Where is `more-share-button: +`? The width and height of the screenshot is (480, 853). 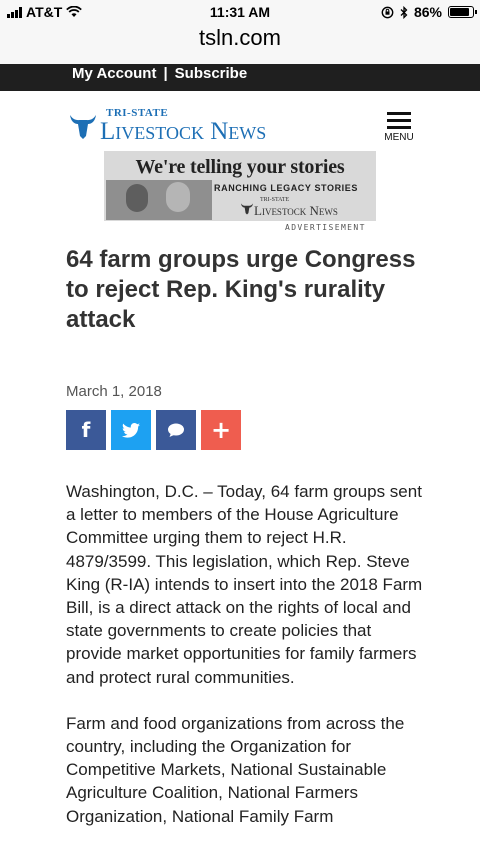
more-share-button: + is located at coordinates (221, 430).